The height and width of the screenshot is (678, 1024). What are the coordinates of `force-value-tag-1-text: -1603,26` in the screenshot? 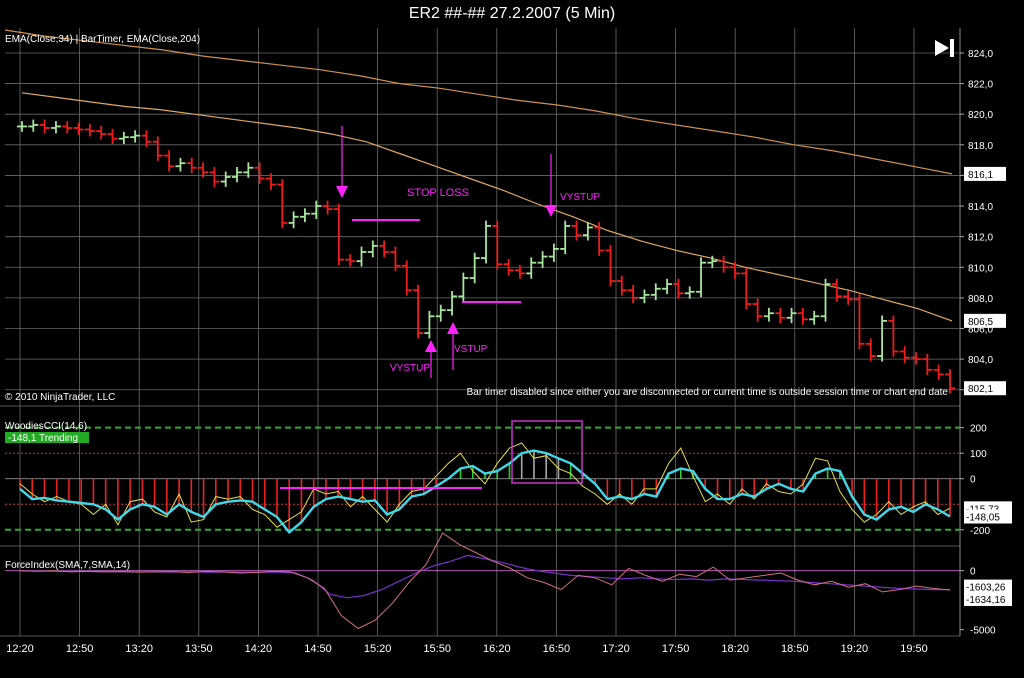 It's located at (986, 588).